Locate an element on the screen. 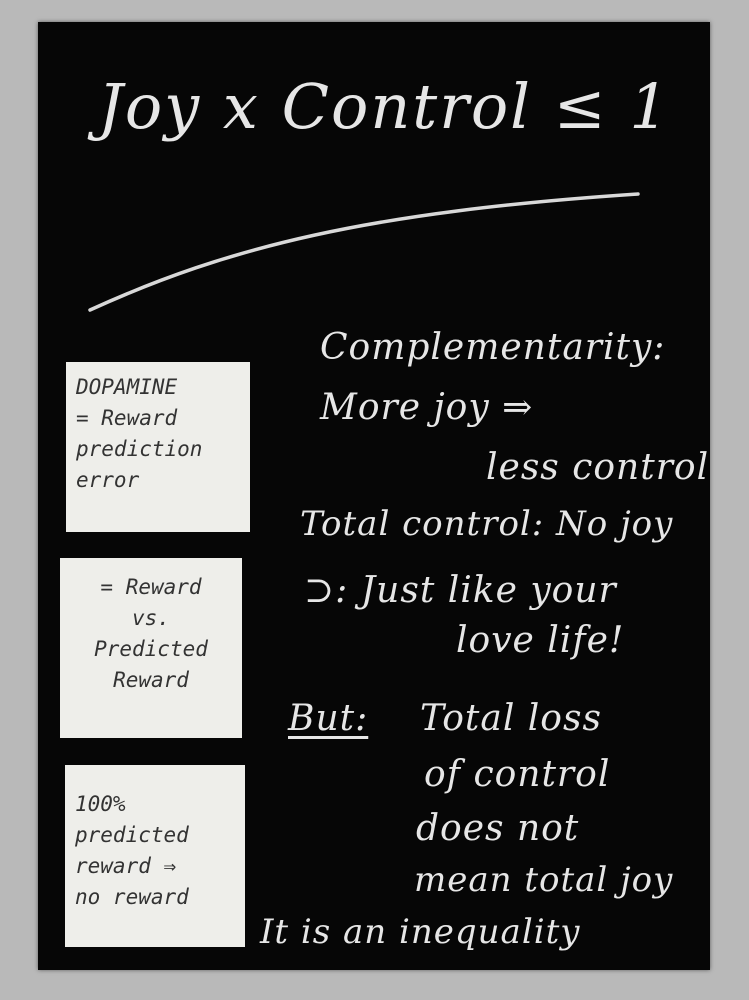 The image size is (749, 1000). note-line: reward ⇒ is located at coordinates (126, 866).